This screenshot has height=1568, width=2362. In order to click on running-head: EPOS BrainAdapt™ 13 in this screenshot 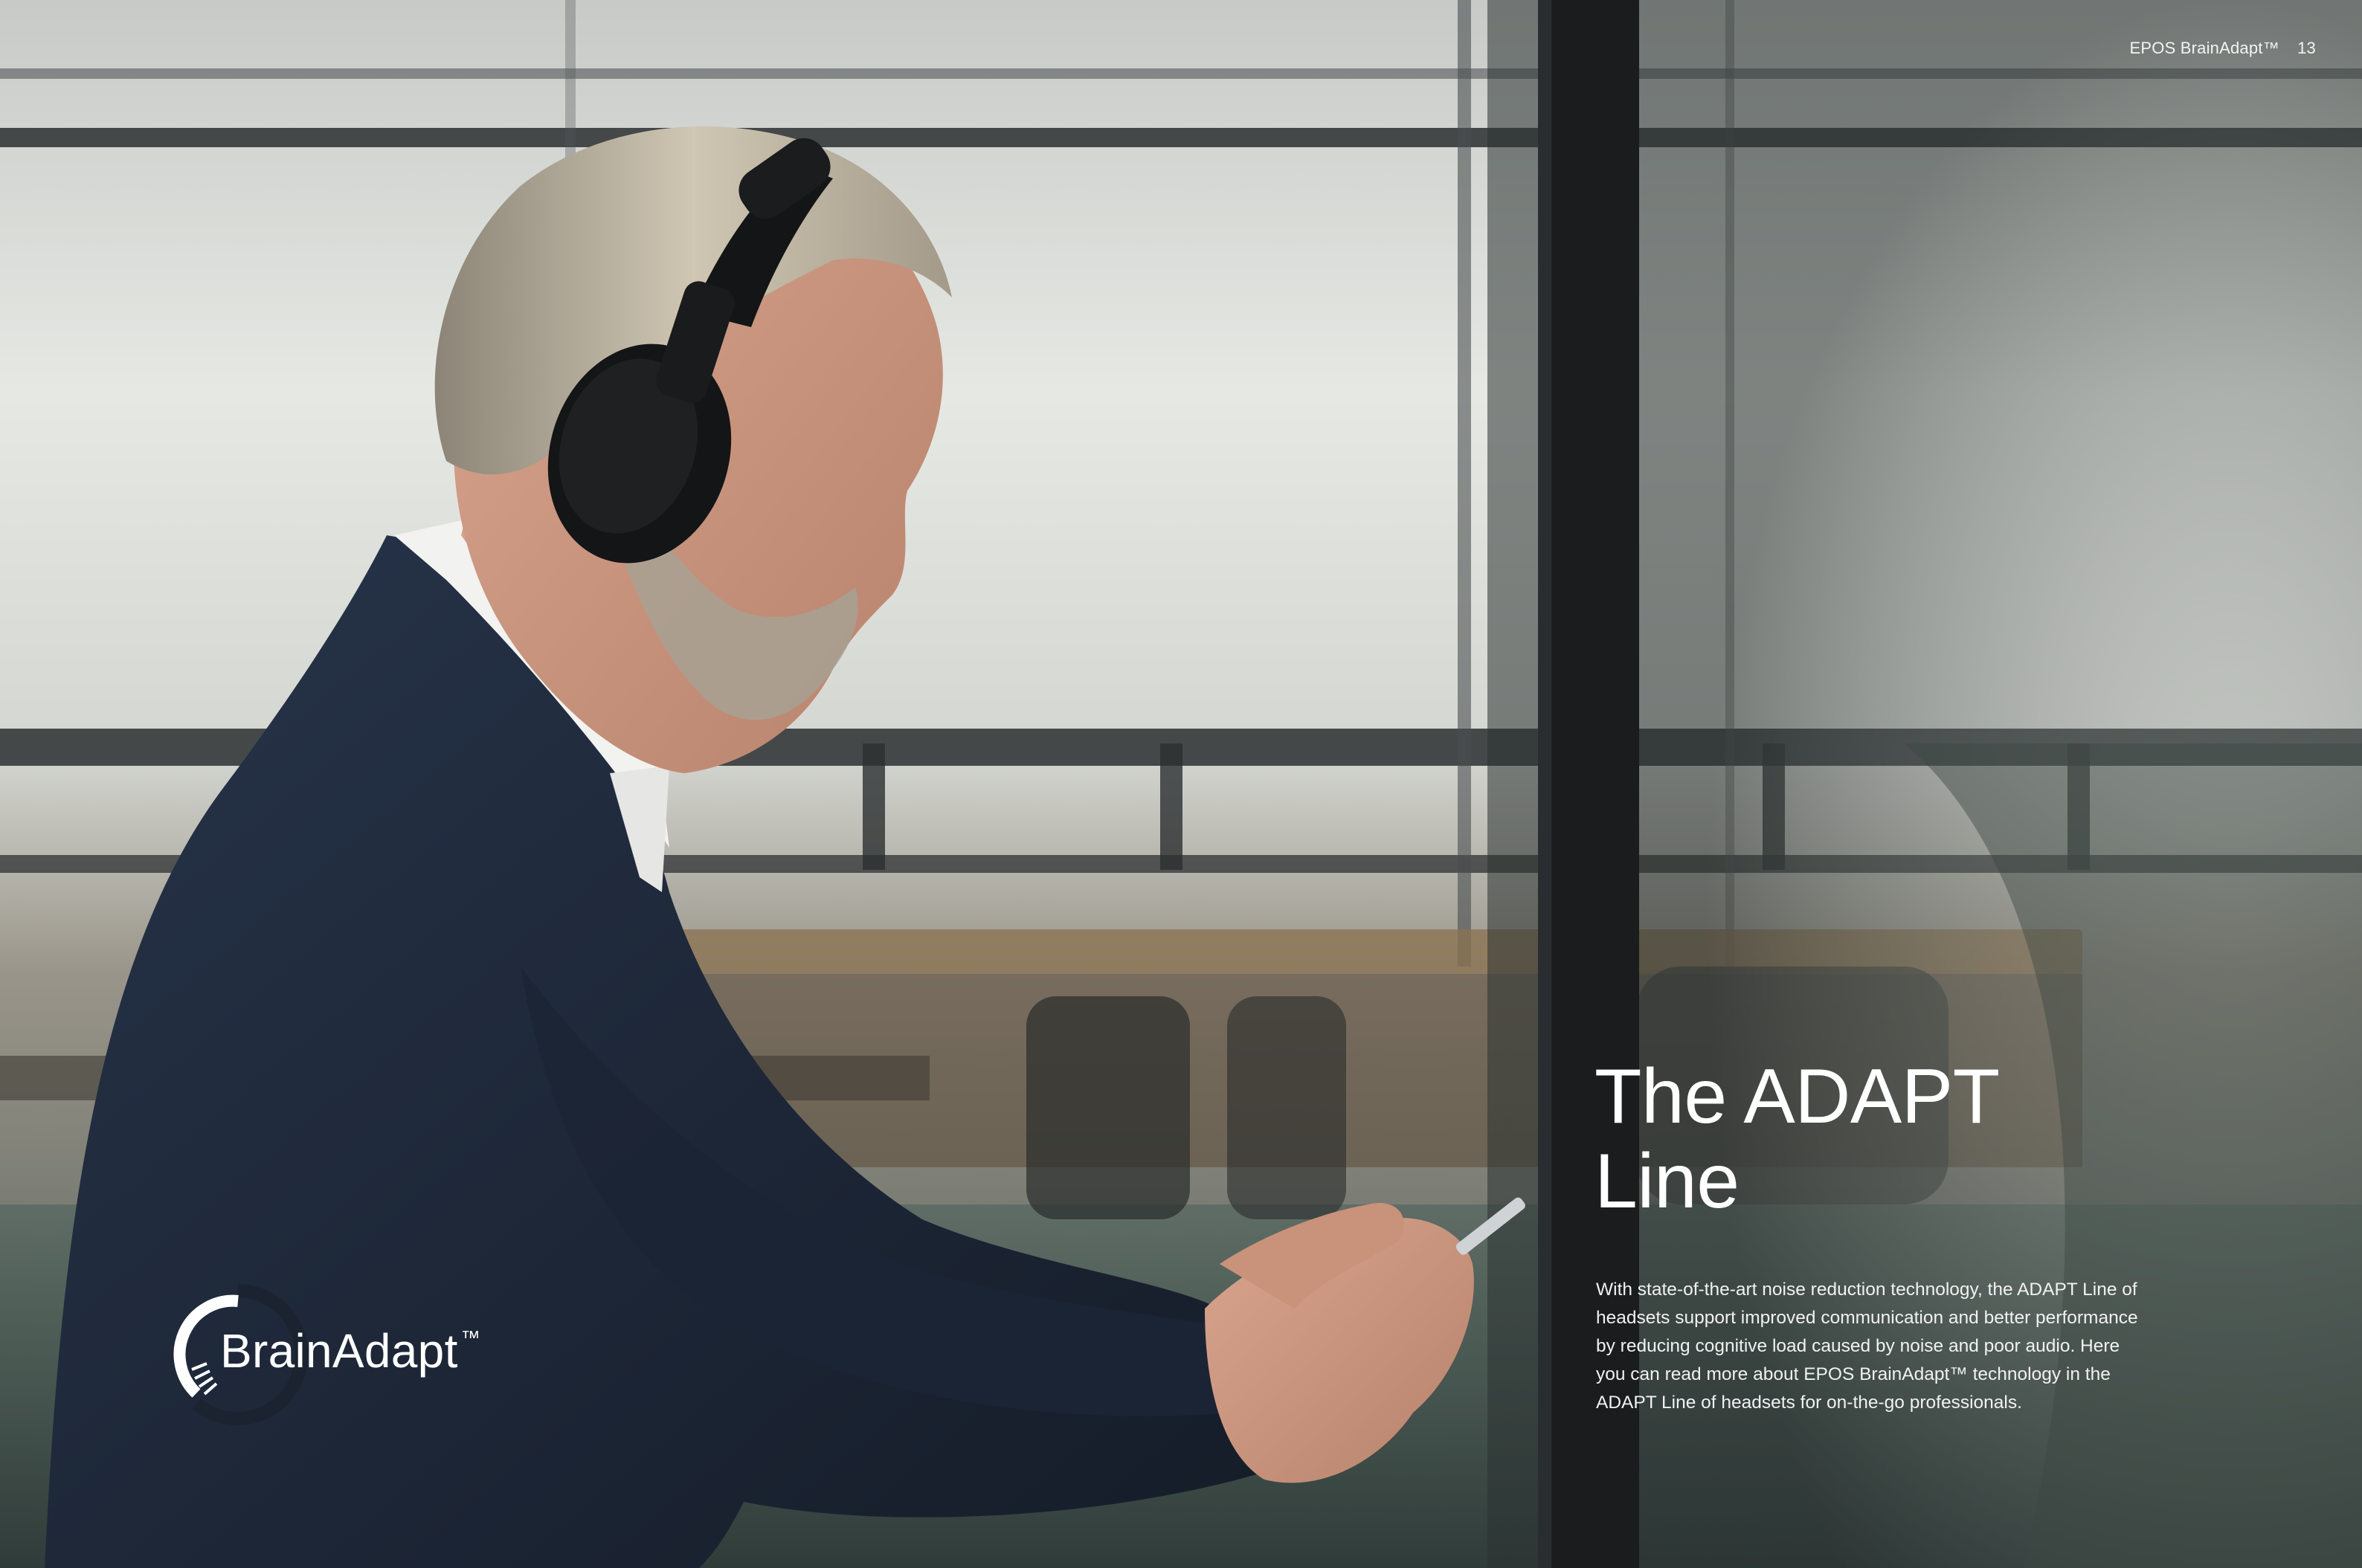, I will do `click(2223, 48)`.